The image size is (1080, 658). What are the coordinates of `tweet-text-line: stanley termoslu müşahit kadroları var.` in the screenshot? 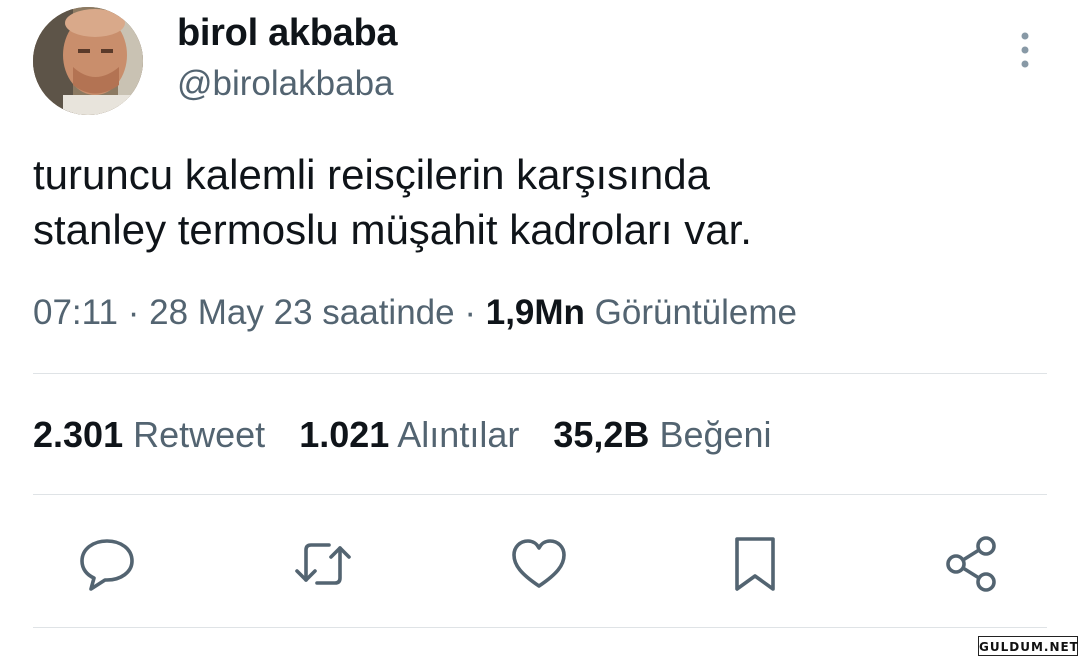 It's located at (392, 229).